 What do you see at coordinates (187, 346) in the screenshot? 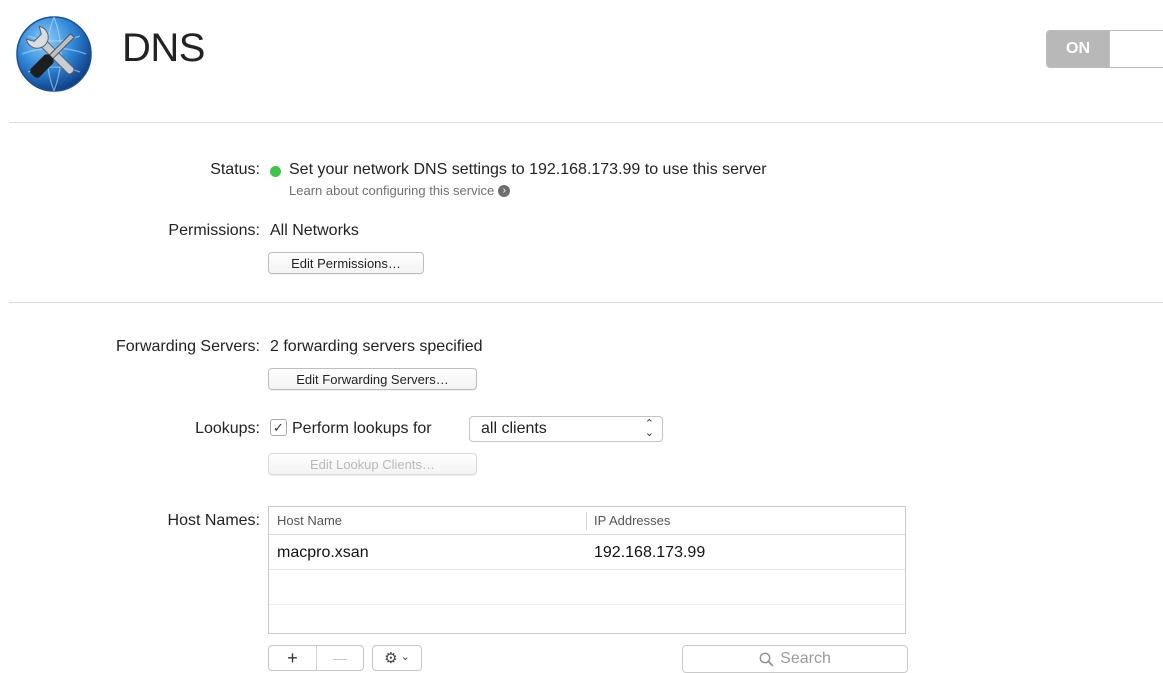
I see `forwarding-servers-label: Forwarding Servers:` at bounding box center [187, 346].